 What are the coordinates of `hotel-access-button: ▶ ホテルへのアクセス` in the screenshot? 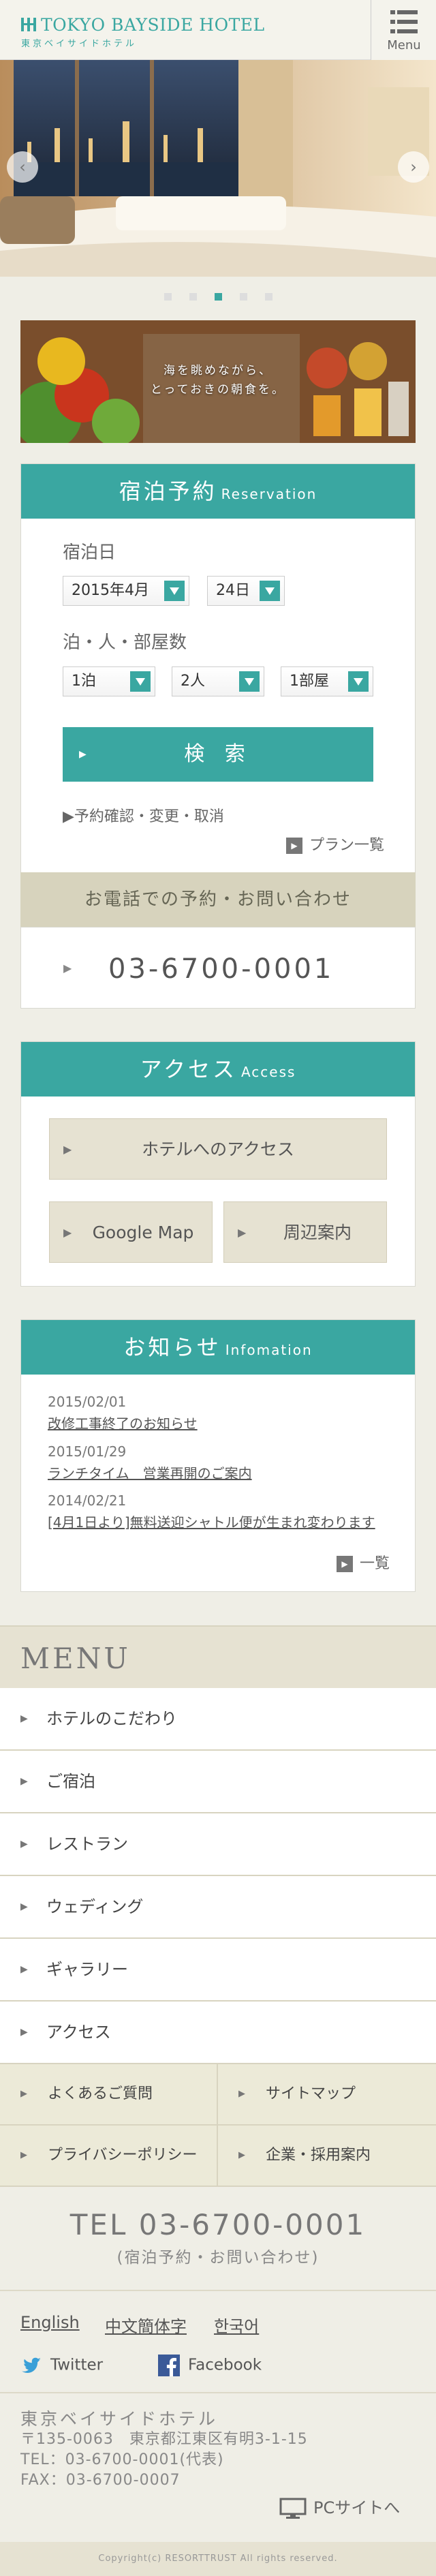 It's located at (218, 1149).